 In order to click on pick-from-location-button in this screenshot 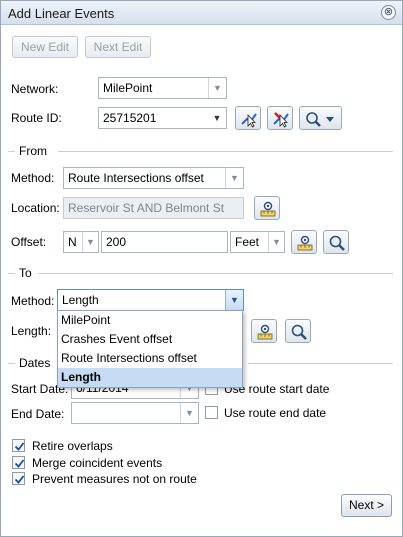, I will do `click(267, 208)`.